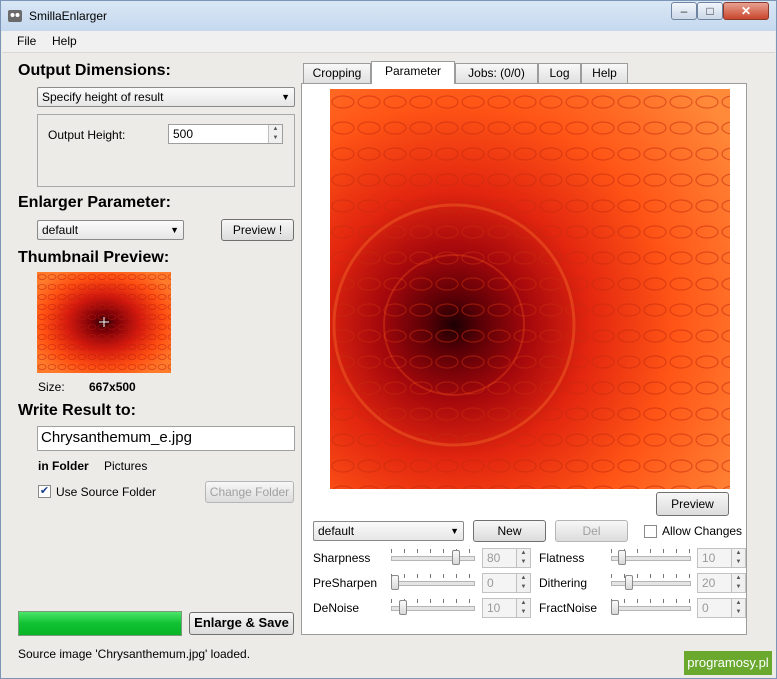  Describe the element at coordinates (509, 531) in the screenshot. I see `new-preset-button: New` at that location.